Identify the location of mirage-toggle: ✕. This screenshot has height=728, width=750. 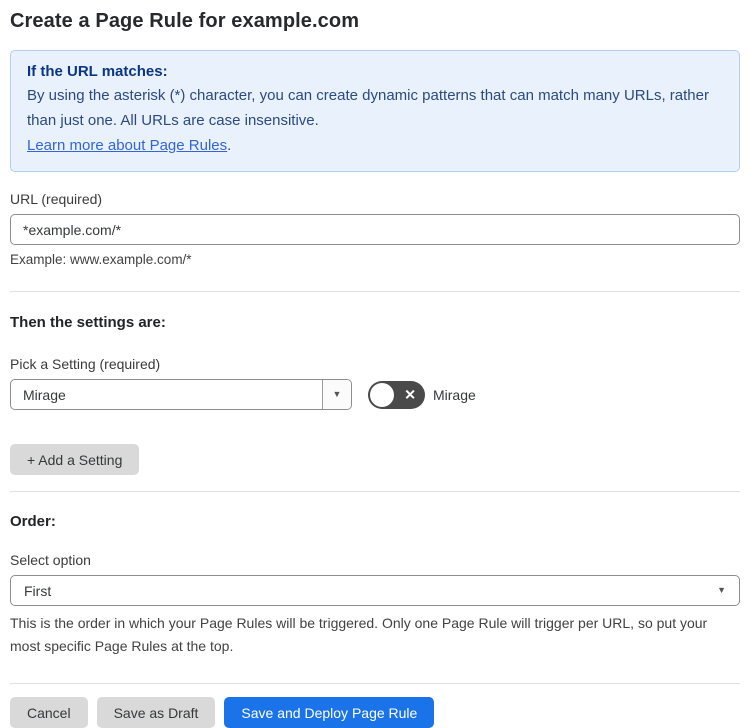
(396, 394).